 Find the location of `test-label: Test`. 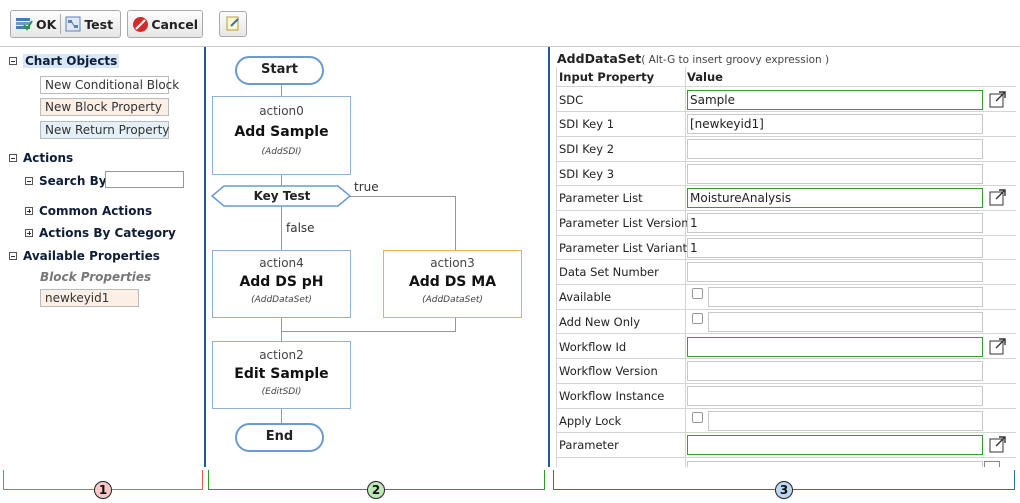

test-label: Test is located at coordinates (99, 24).